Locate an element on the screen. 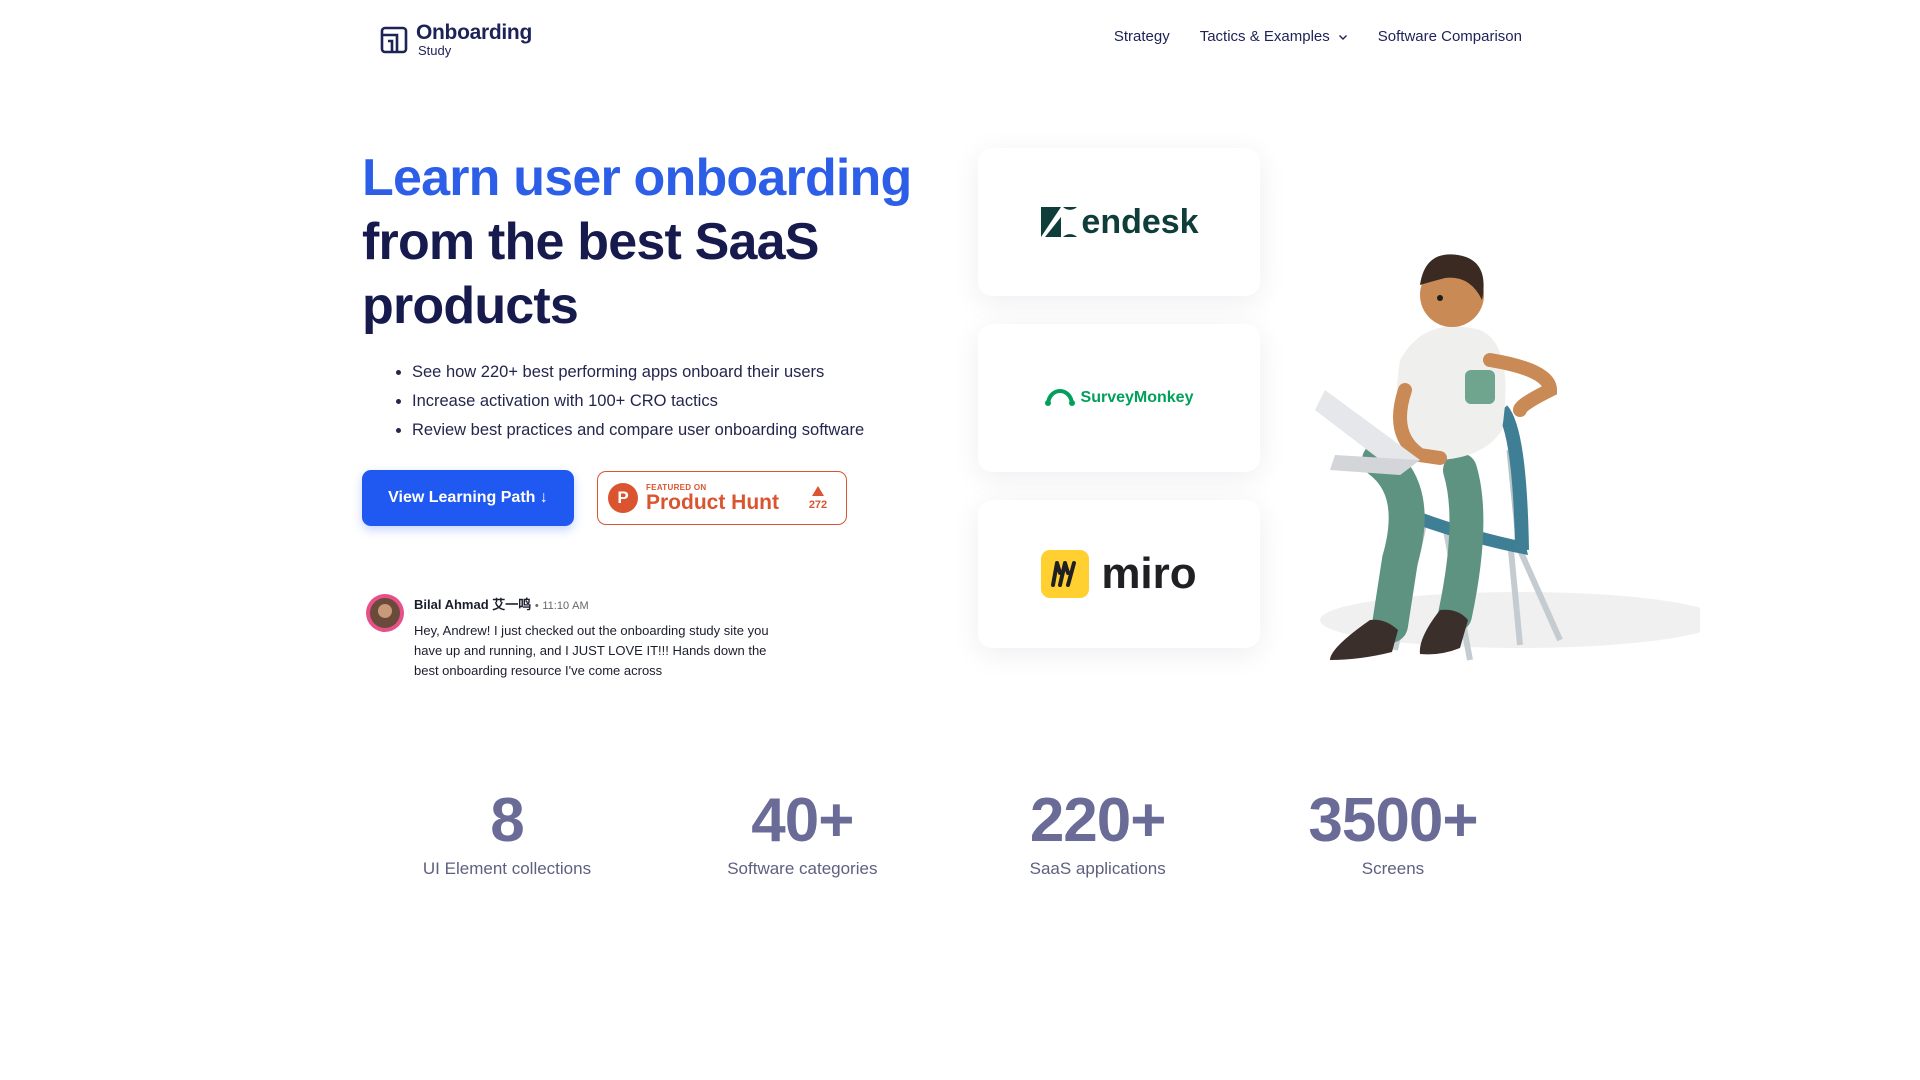  logo-title: Onboarding is located at coordinates (474, 32).